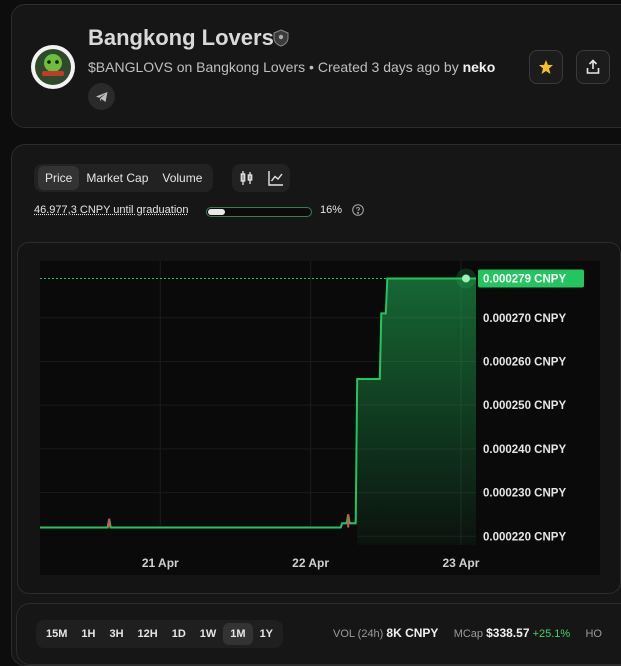 This screenshot has width=621, height=666. What do you see at coordinates (117, 178) in the screenshot?
I see `tab-market-cap: Market Cap` at bounding box center [117, 178].